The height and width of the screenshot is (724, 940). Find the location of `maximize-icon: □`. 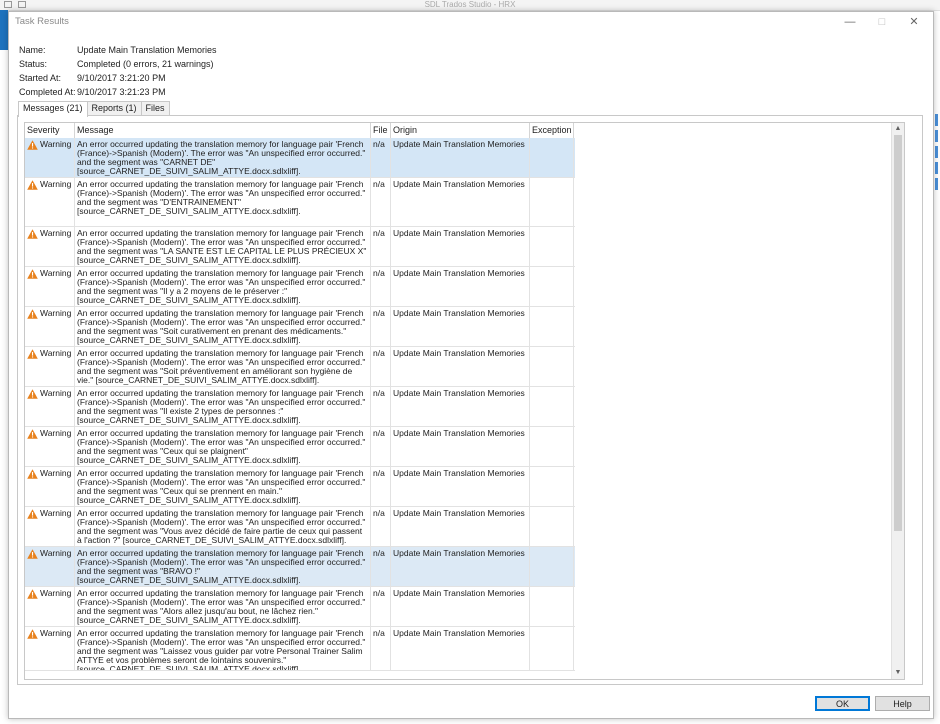

maximize-icon: □ is located at coordinates (882, 22).